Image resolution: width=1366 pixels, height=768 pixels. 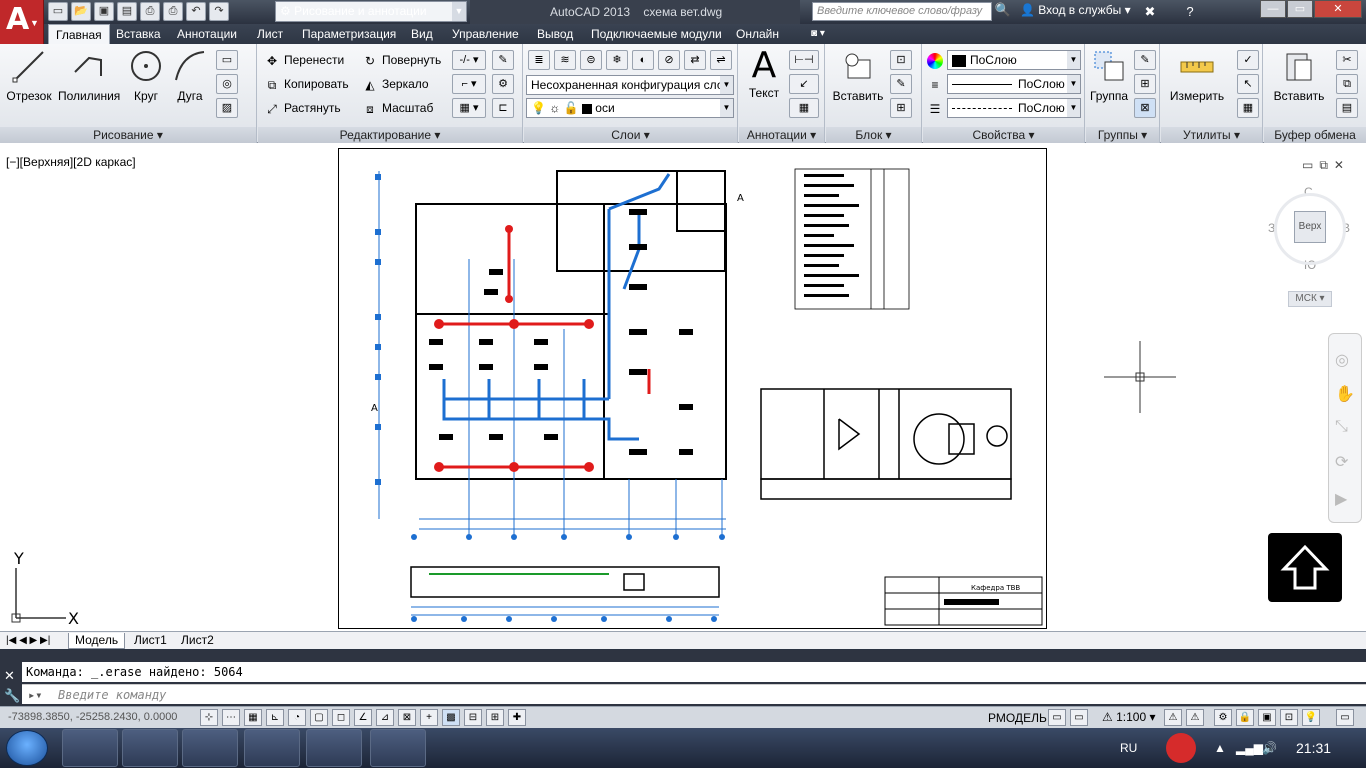 I want to click on restore-icon: ⧉, so click(x=1323, y=165).